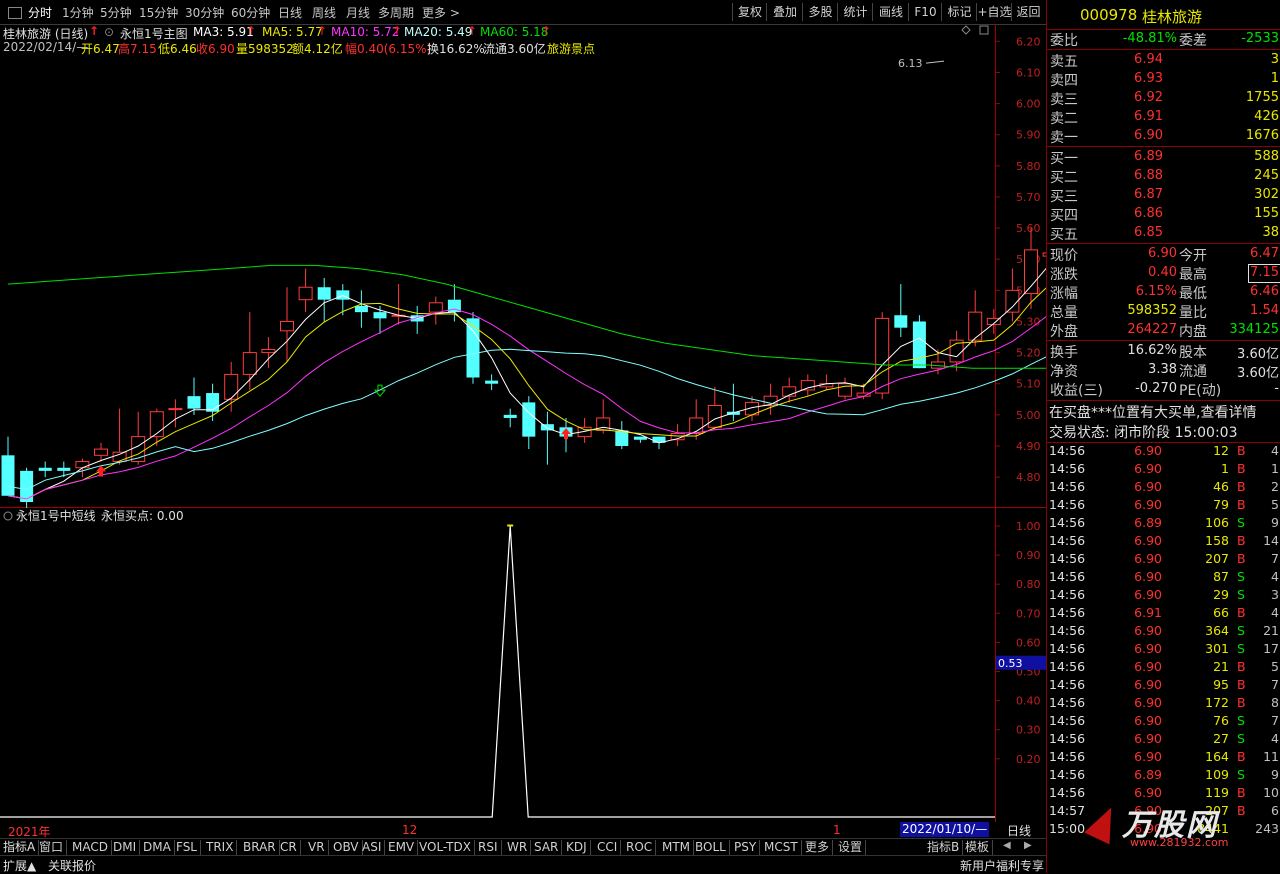  What do you see at coordinates (518, 847) in the screenshot?
I see `indicator-tab-15: WR` at bounding box center [518, 847].